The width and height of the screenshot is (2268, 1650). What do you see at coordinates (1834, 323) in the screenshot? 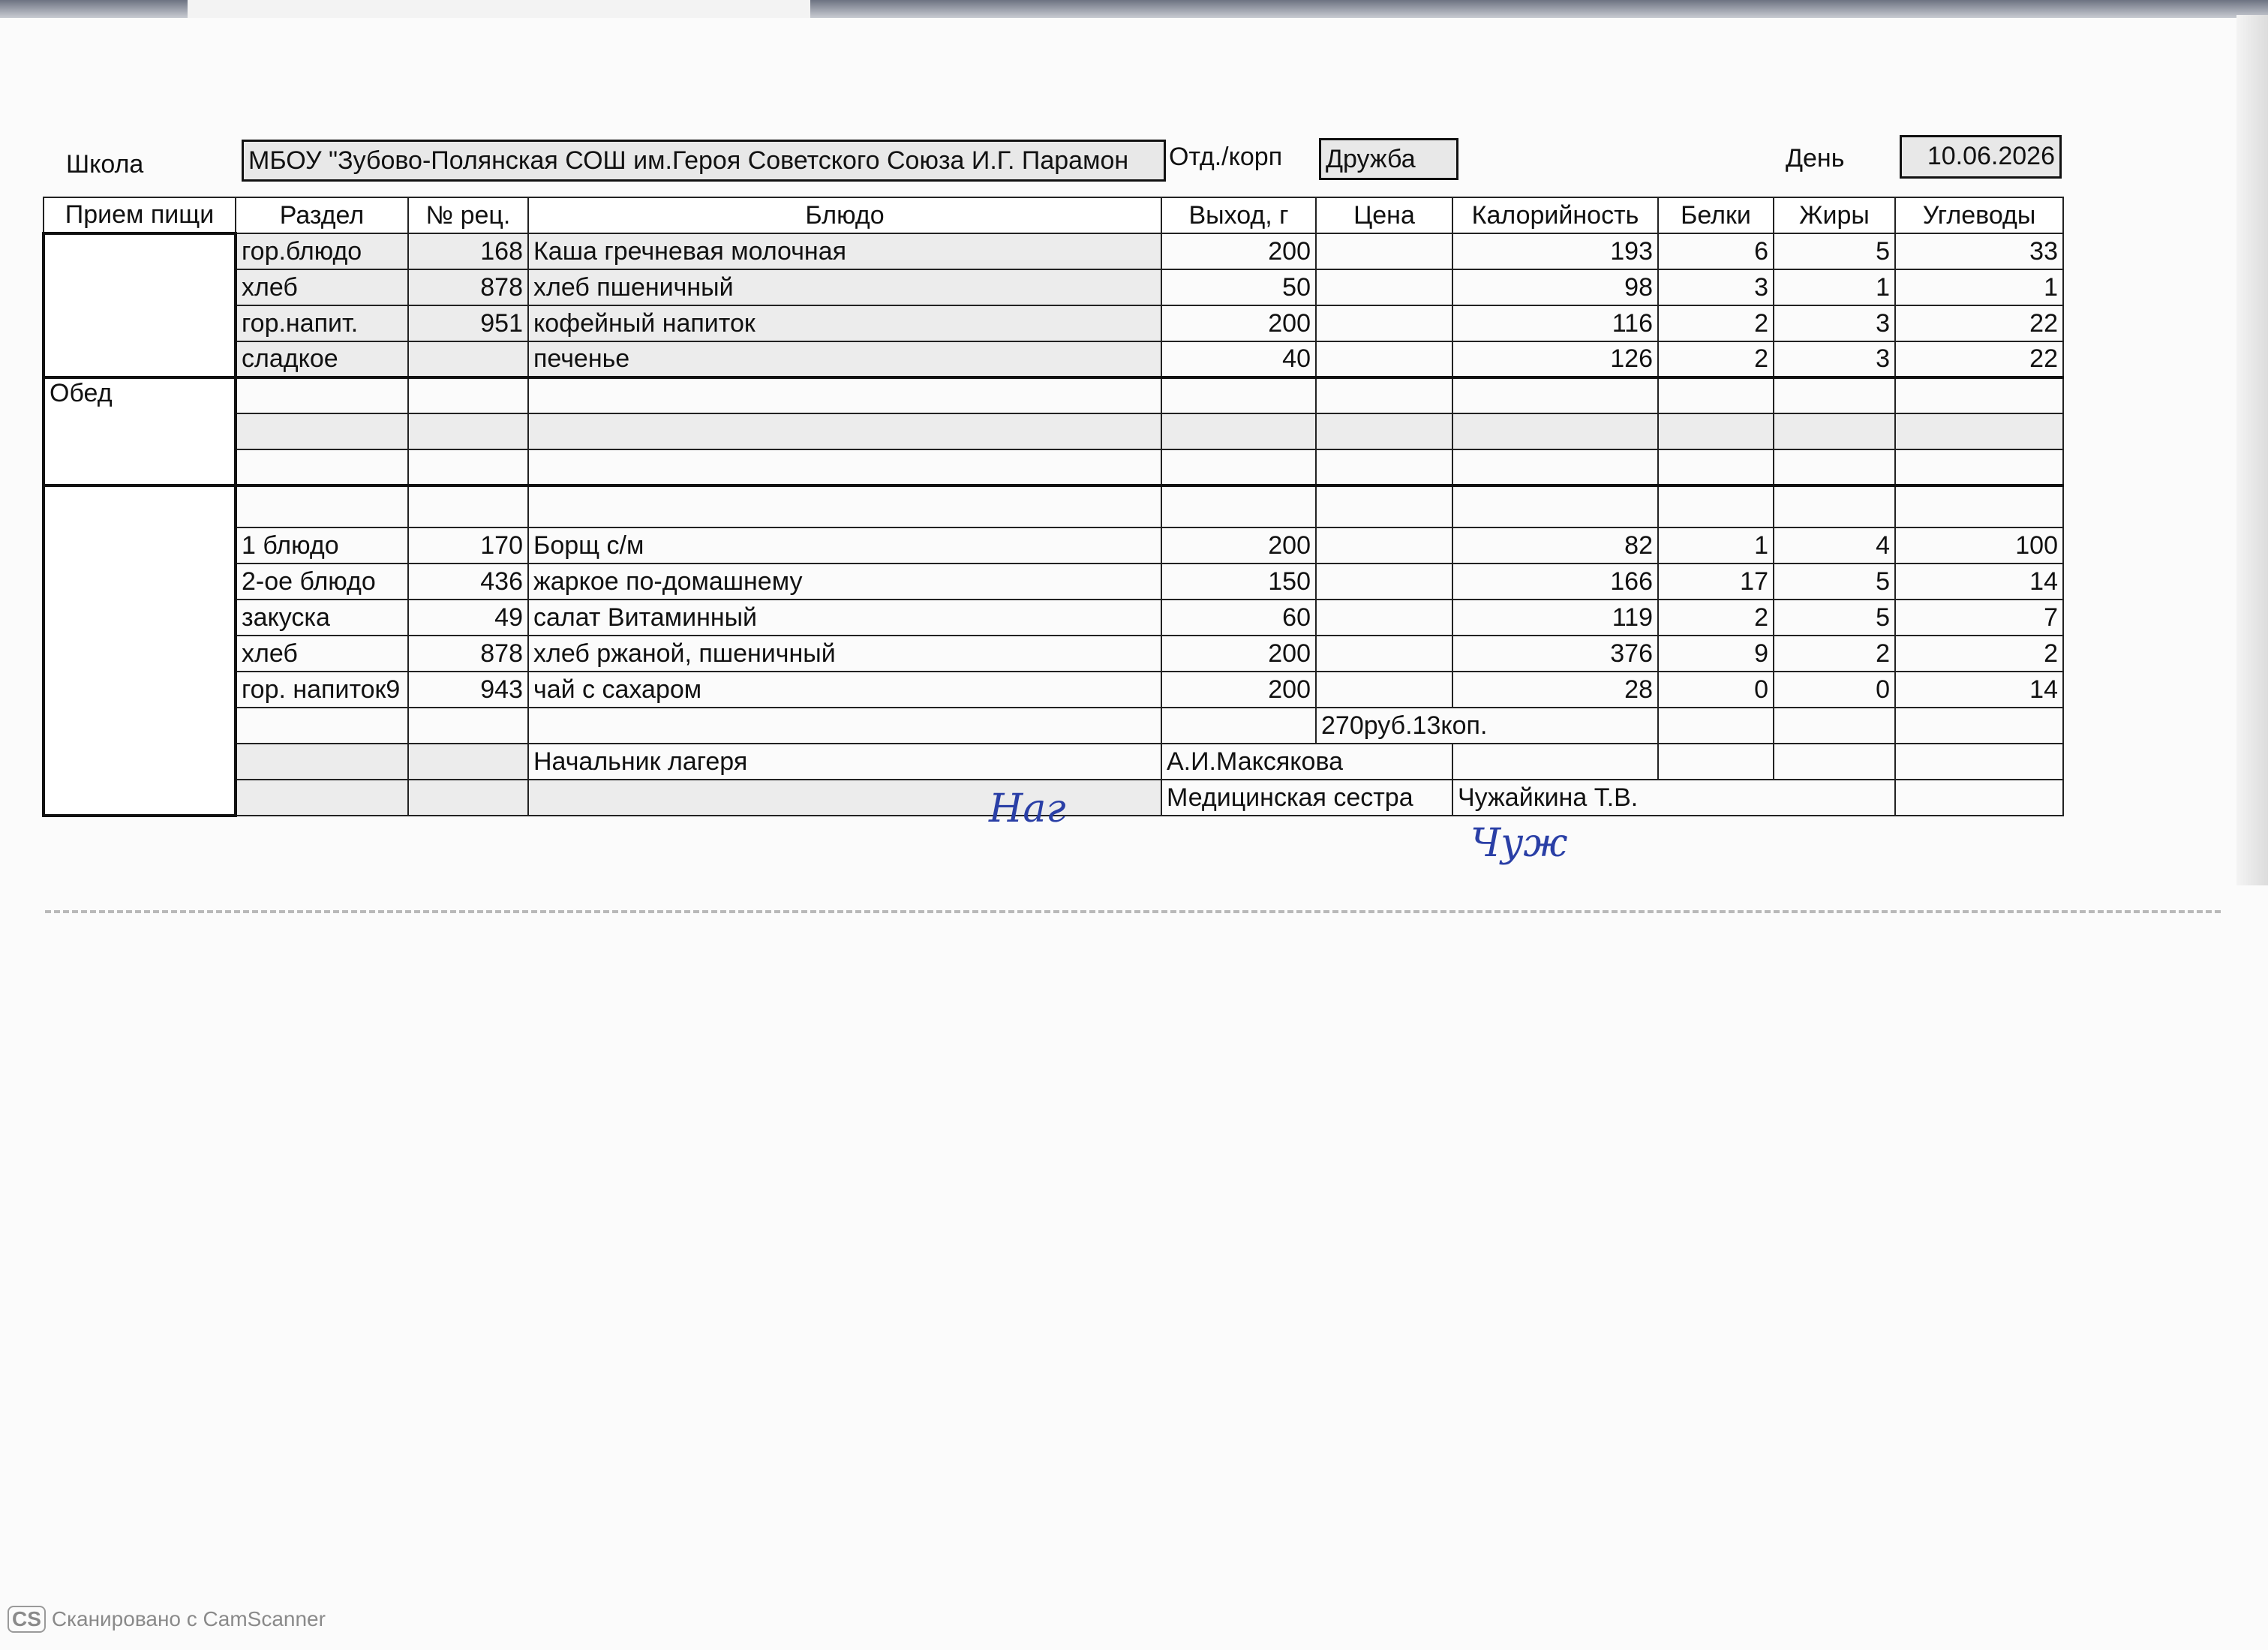
I see `cell-fat: 3` at bounding box center [1834, 323].